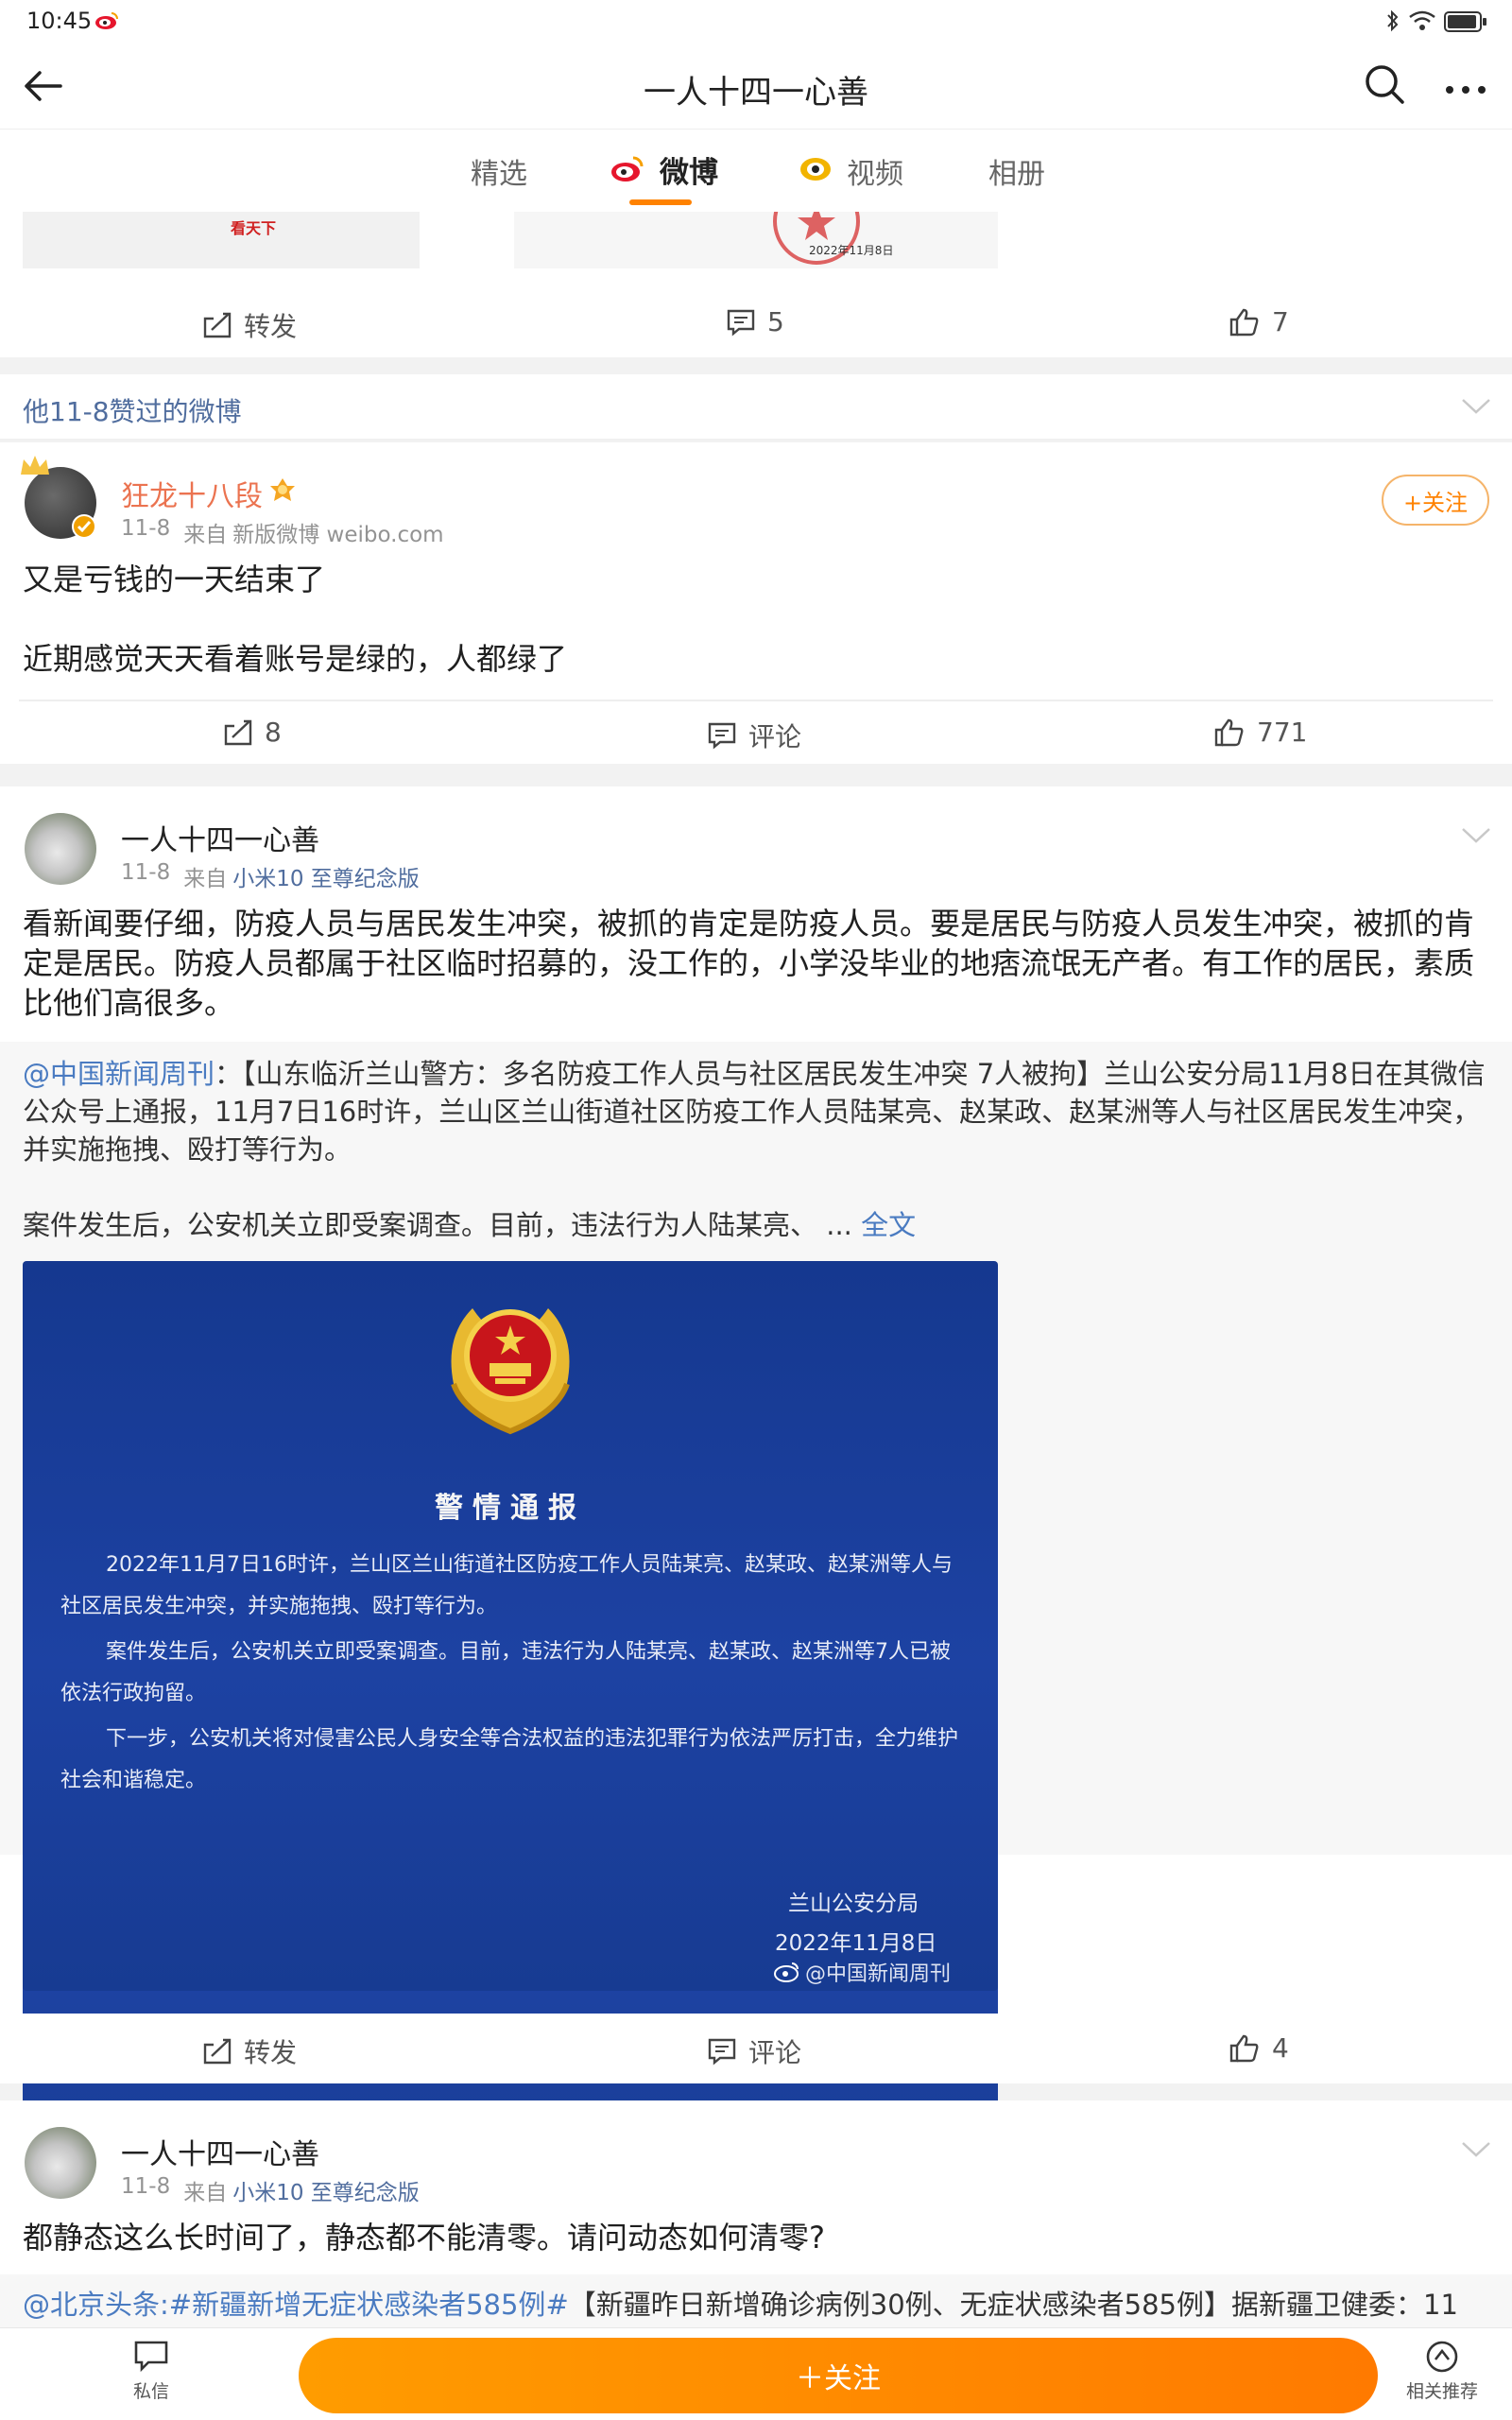 The width and height of the screenshot is (1512, 2420). I want to click on post-username: 狂龙十八段, so click(192, 494).